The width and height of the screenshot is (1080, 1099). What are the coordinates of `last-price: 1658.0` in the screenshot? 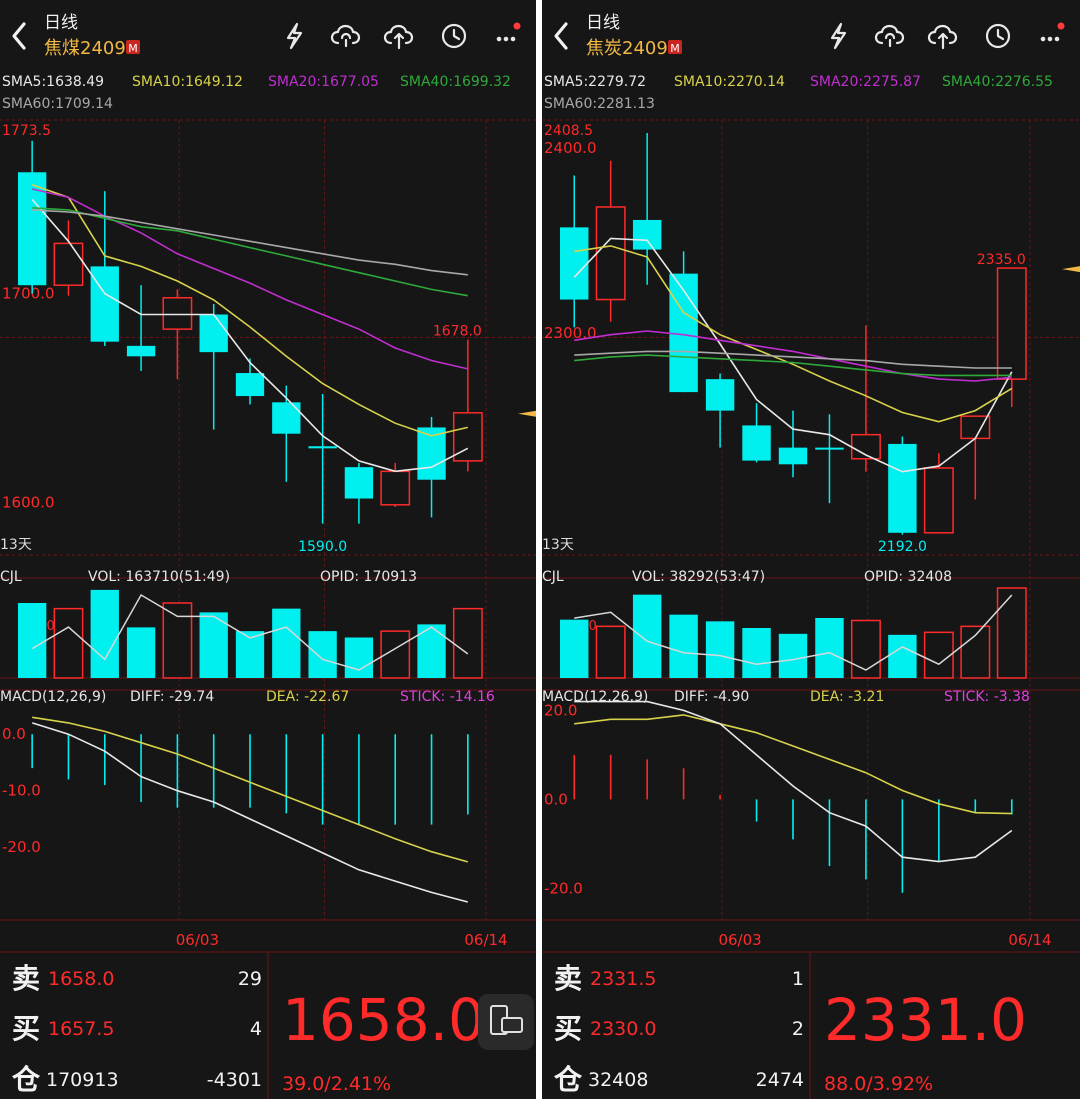 It's located at (383, 1020).